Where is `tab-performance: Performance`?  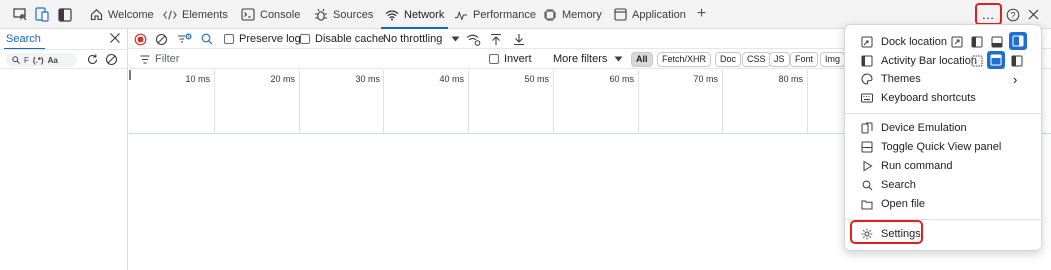 tab-performance: Performance is located at coordinates (495, 14).